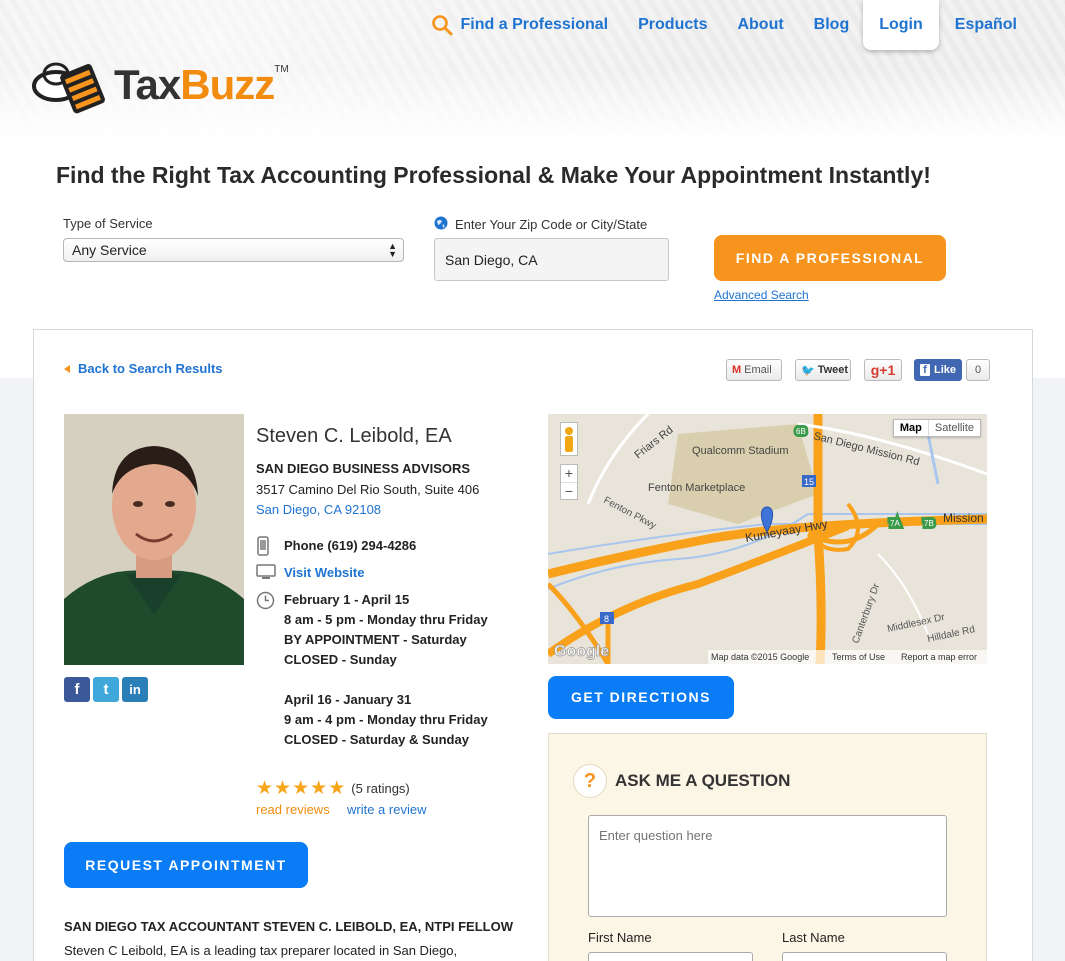 This screenshot has height=961, width=1065. I want to click on zoom-controls: + −, so click(569, 482).